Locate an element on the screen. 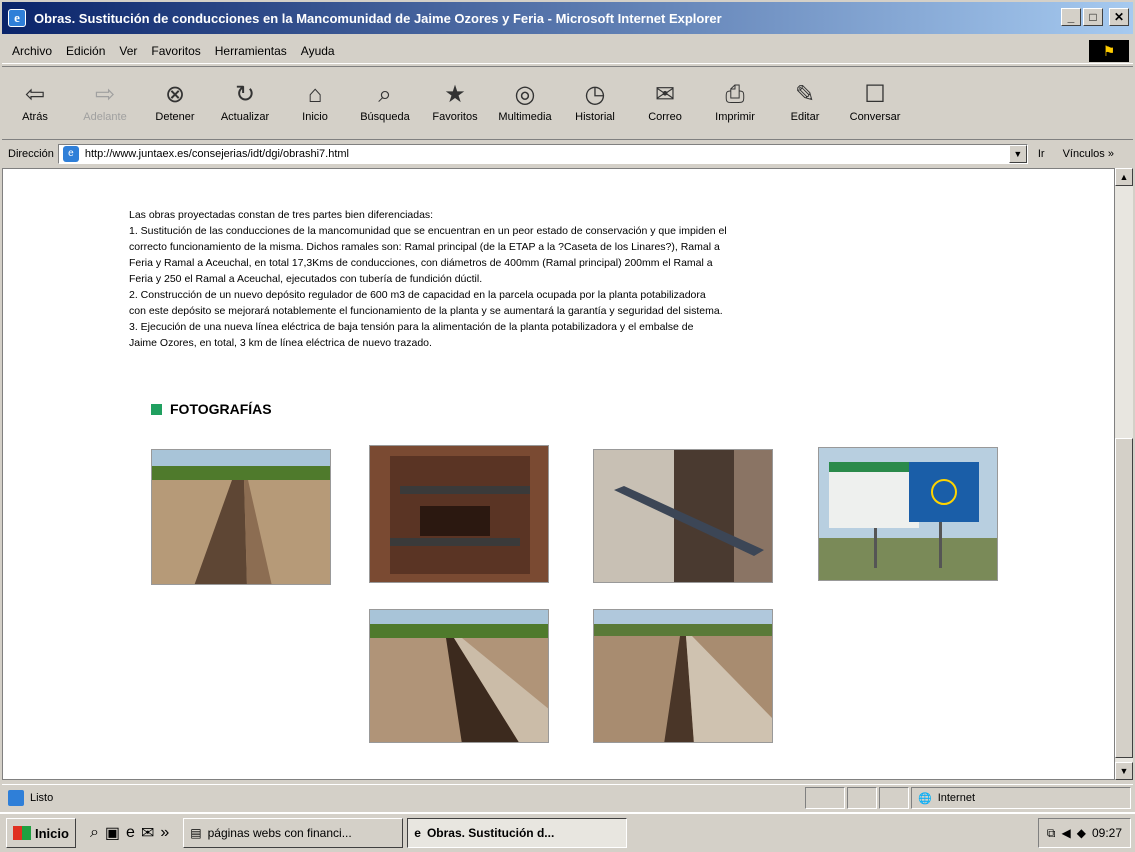  zone-text: Internet is located at coordinates (956, 798).